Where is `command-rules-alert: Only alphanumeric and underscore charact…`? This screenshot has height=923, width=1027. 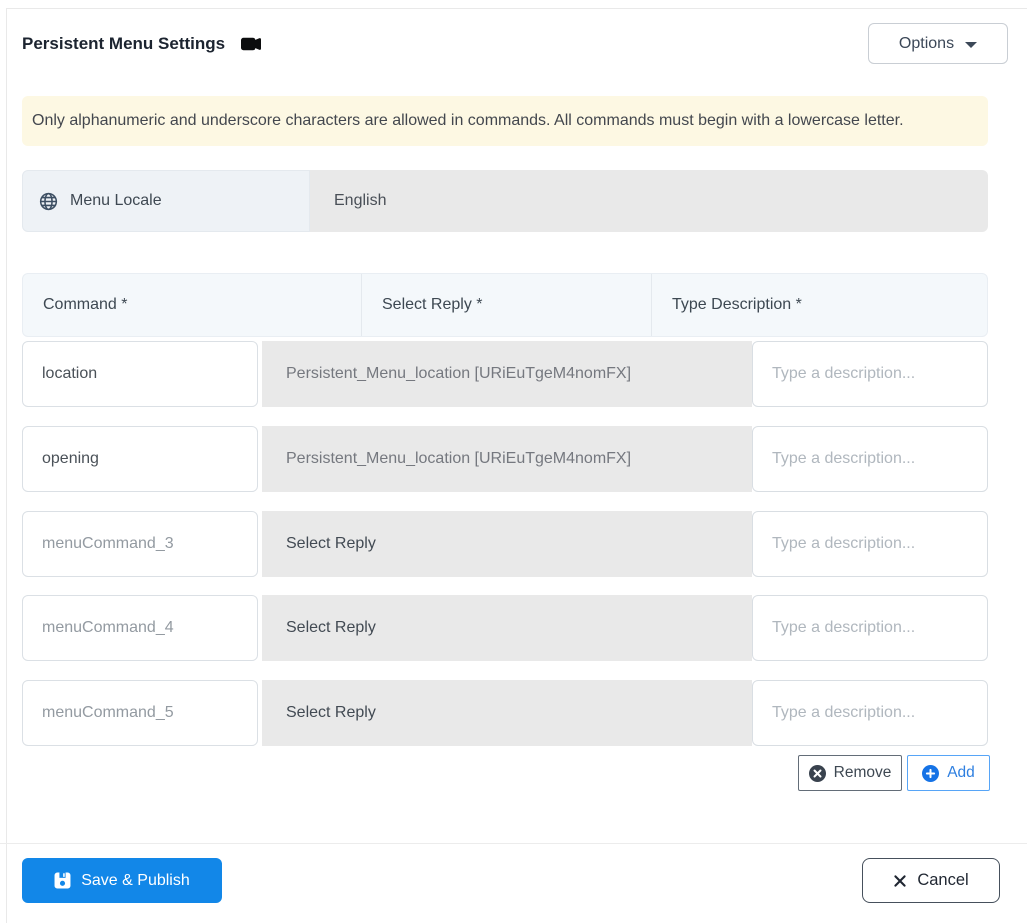 command-rules-alert: Only alphanumeric and underscore charact… is located at coordinates (505, 121).